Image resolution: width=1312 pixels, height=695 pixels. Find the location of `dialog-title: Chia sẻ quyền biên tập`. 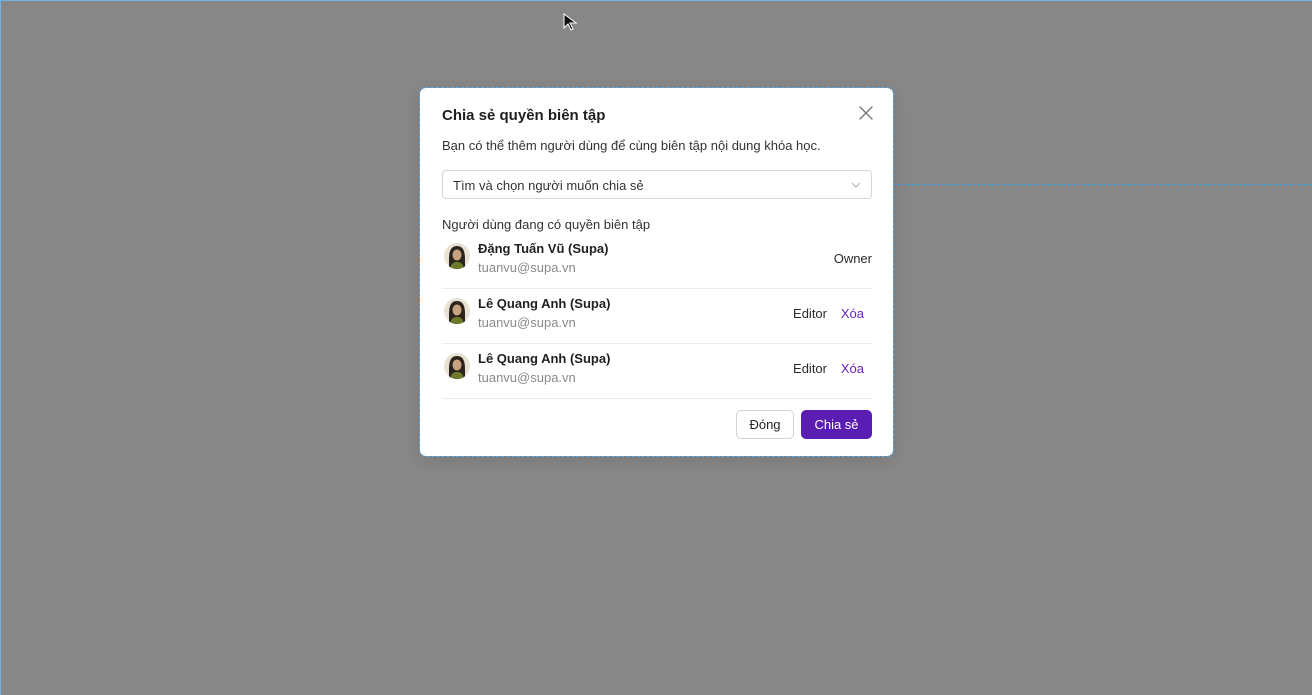

dialog-title: Chia sẻ quyền biên tập is located at coordinates (524, 115).